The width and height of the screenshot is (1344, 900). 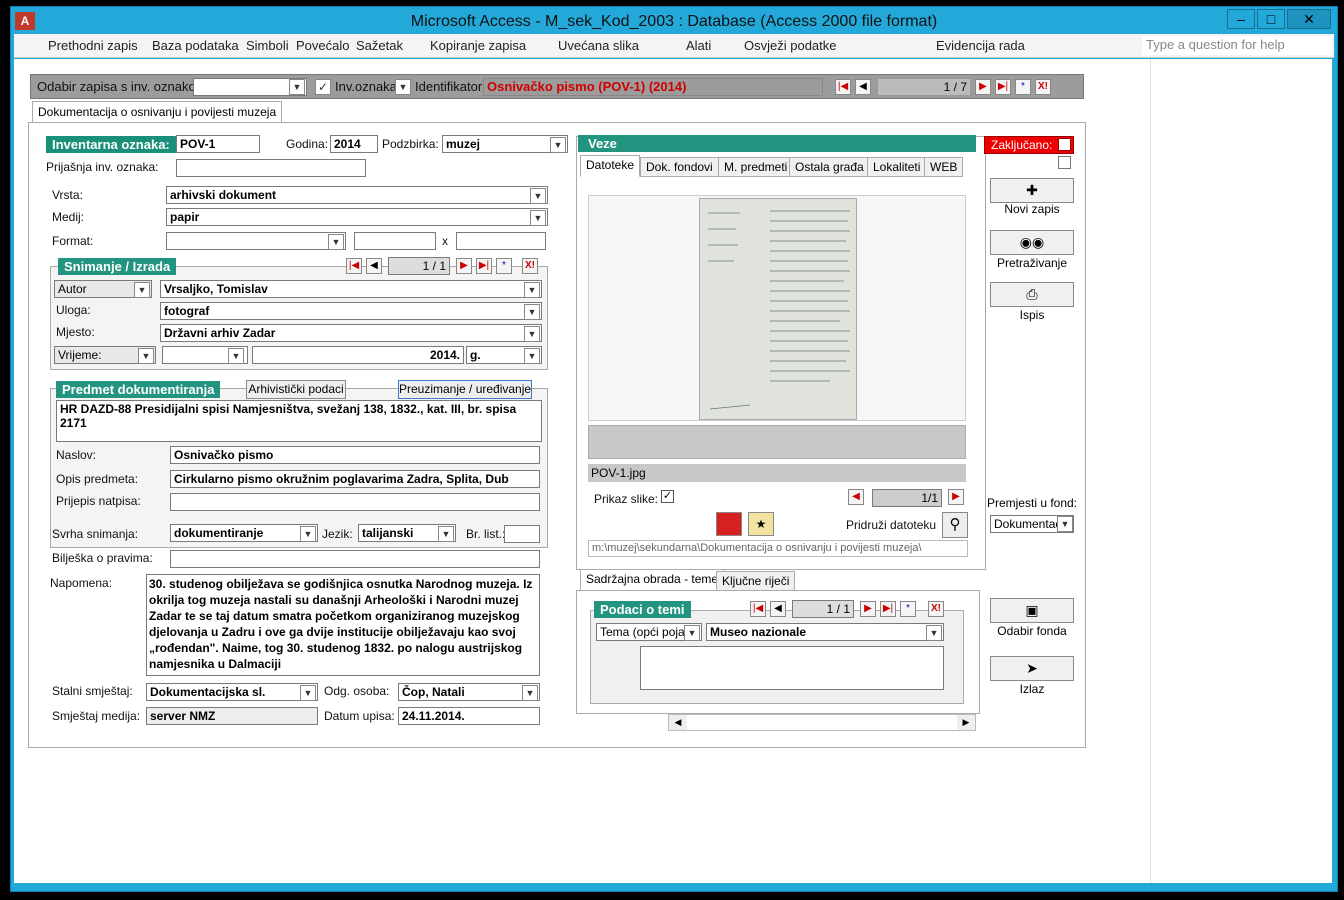 What do you see at coordinates (1241, 19) in the screenshot?
I see `minimize-button: –` at bounding box center [1241, 19].